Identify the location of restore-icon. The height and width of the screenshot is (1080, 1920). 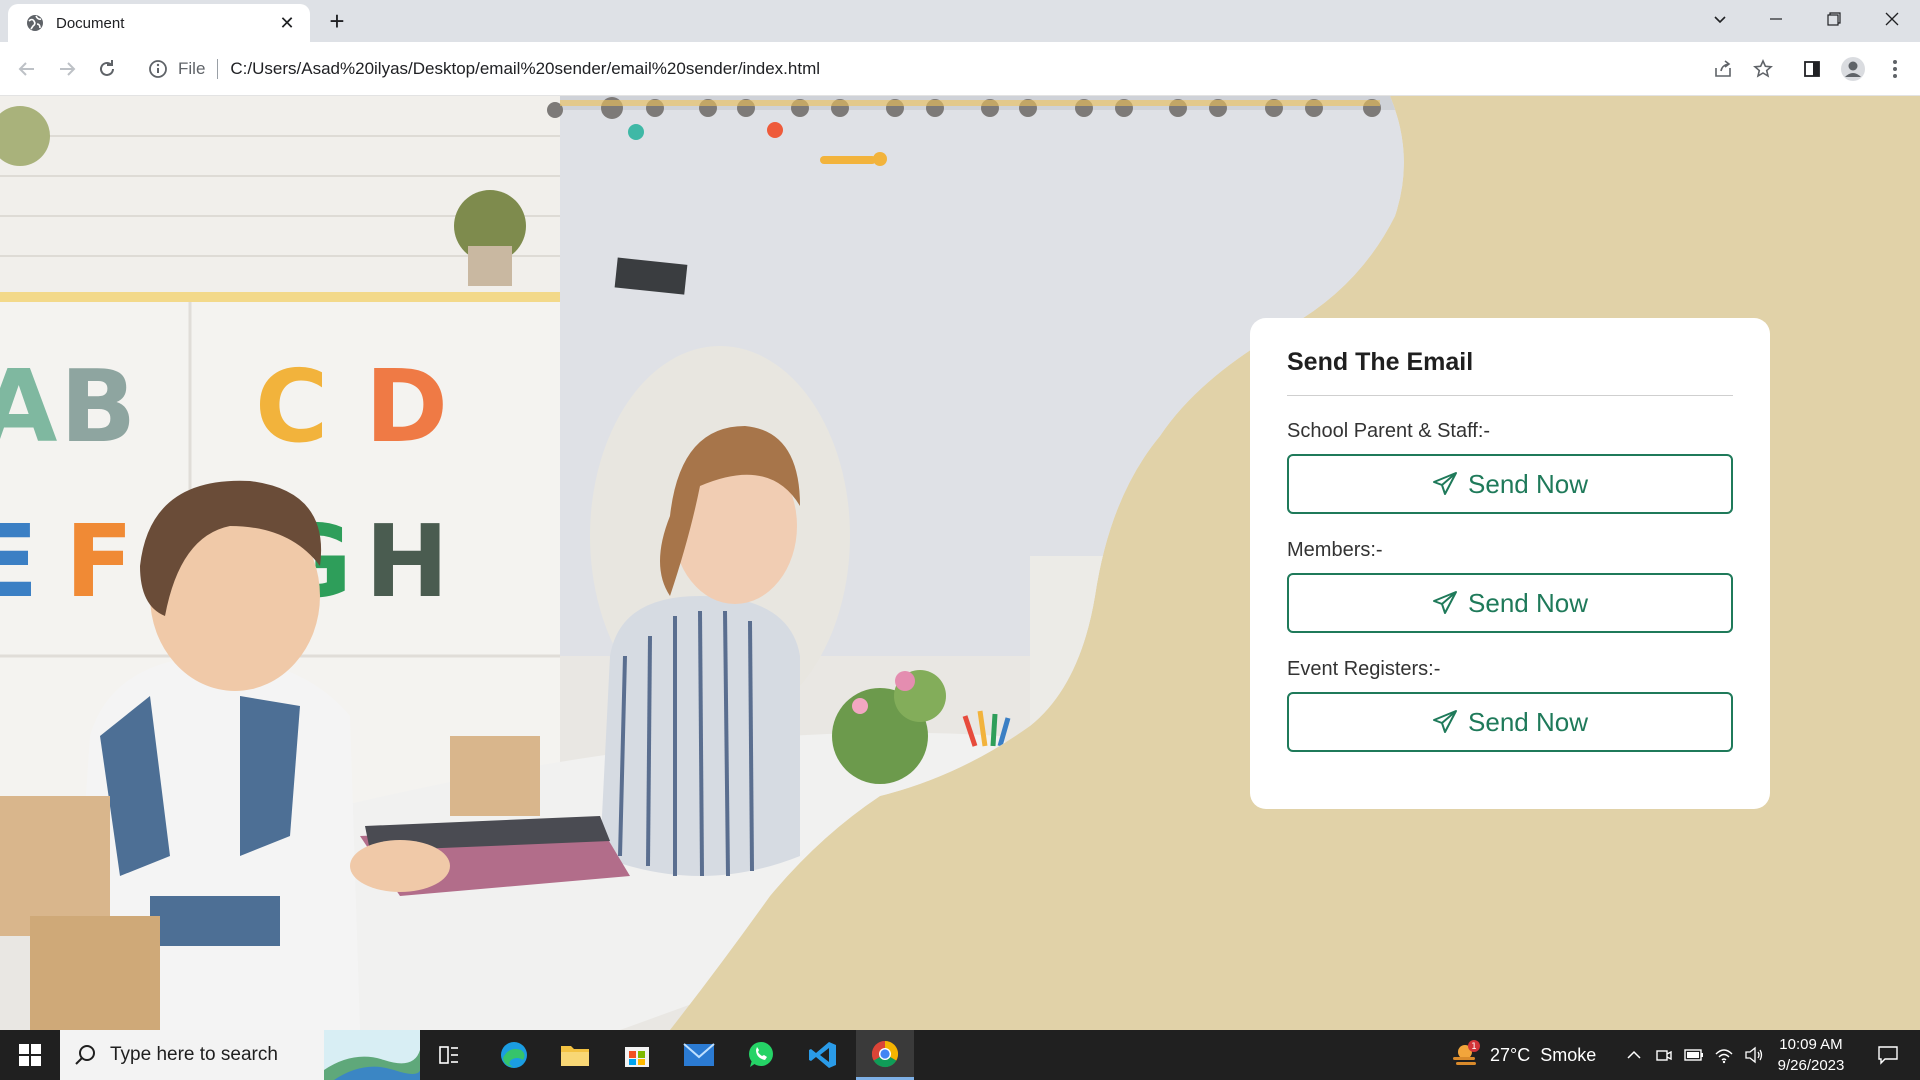
(1834, 19).